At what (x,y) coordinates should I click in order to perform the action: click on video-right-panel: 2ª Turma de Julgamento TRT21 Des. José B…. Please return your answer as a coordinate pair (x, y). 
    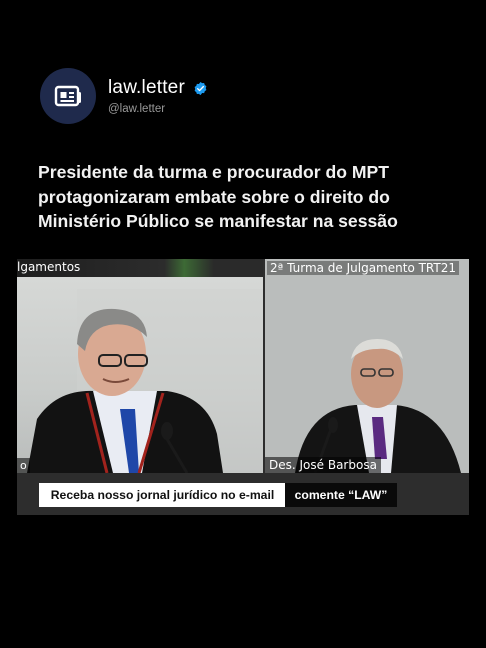
    Looking at the image, I should click on (367, 366).